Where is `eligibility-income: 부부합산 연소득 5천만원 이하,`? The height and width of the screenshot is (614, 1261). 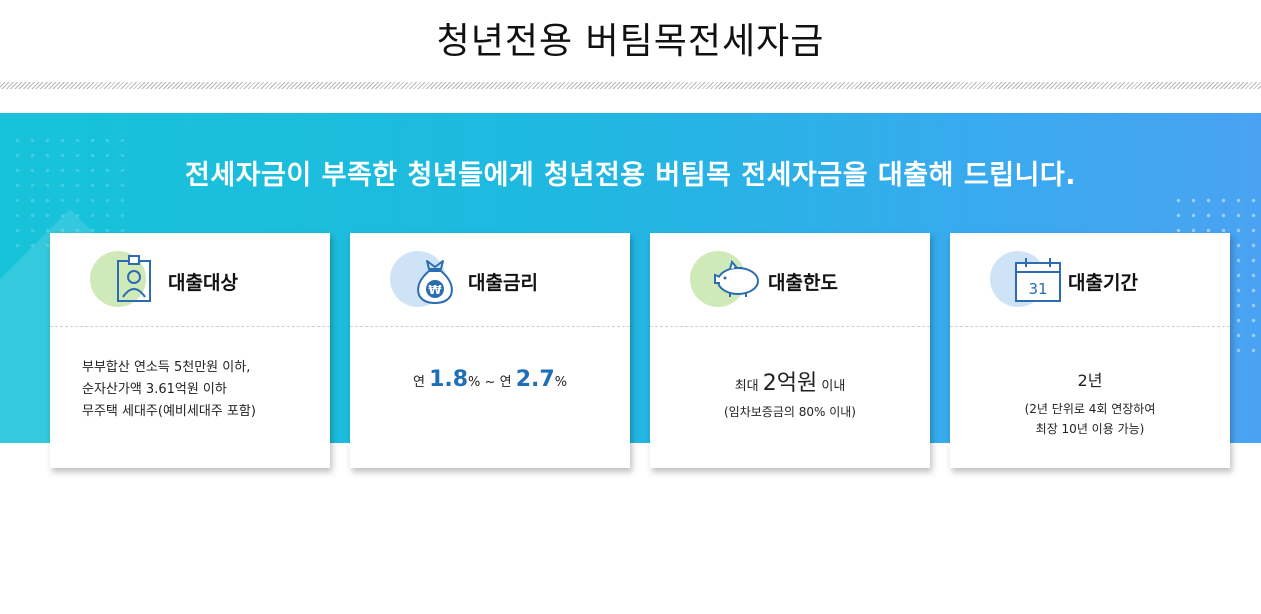
eligibility-income: 부부합산 연소득 5천만원 이하, is located at coordinates (166, 367).